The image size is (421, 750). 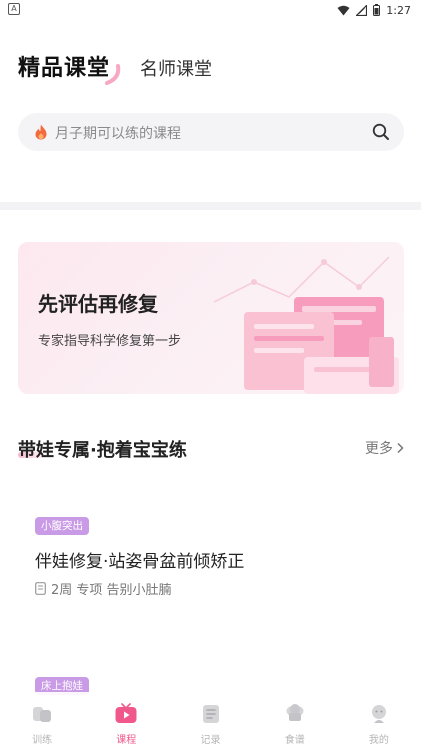 I want to click on active-tab-swoosh-icon, so click(x=113, y=74).